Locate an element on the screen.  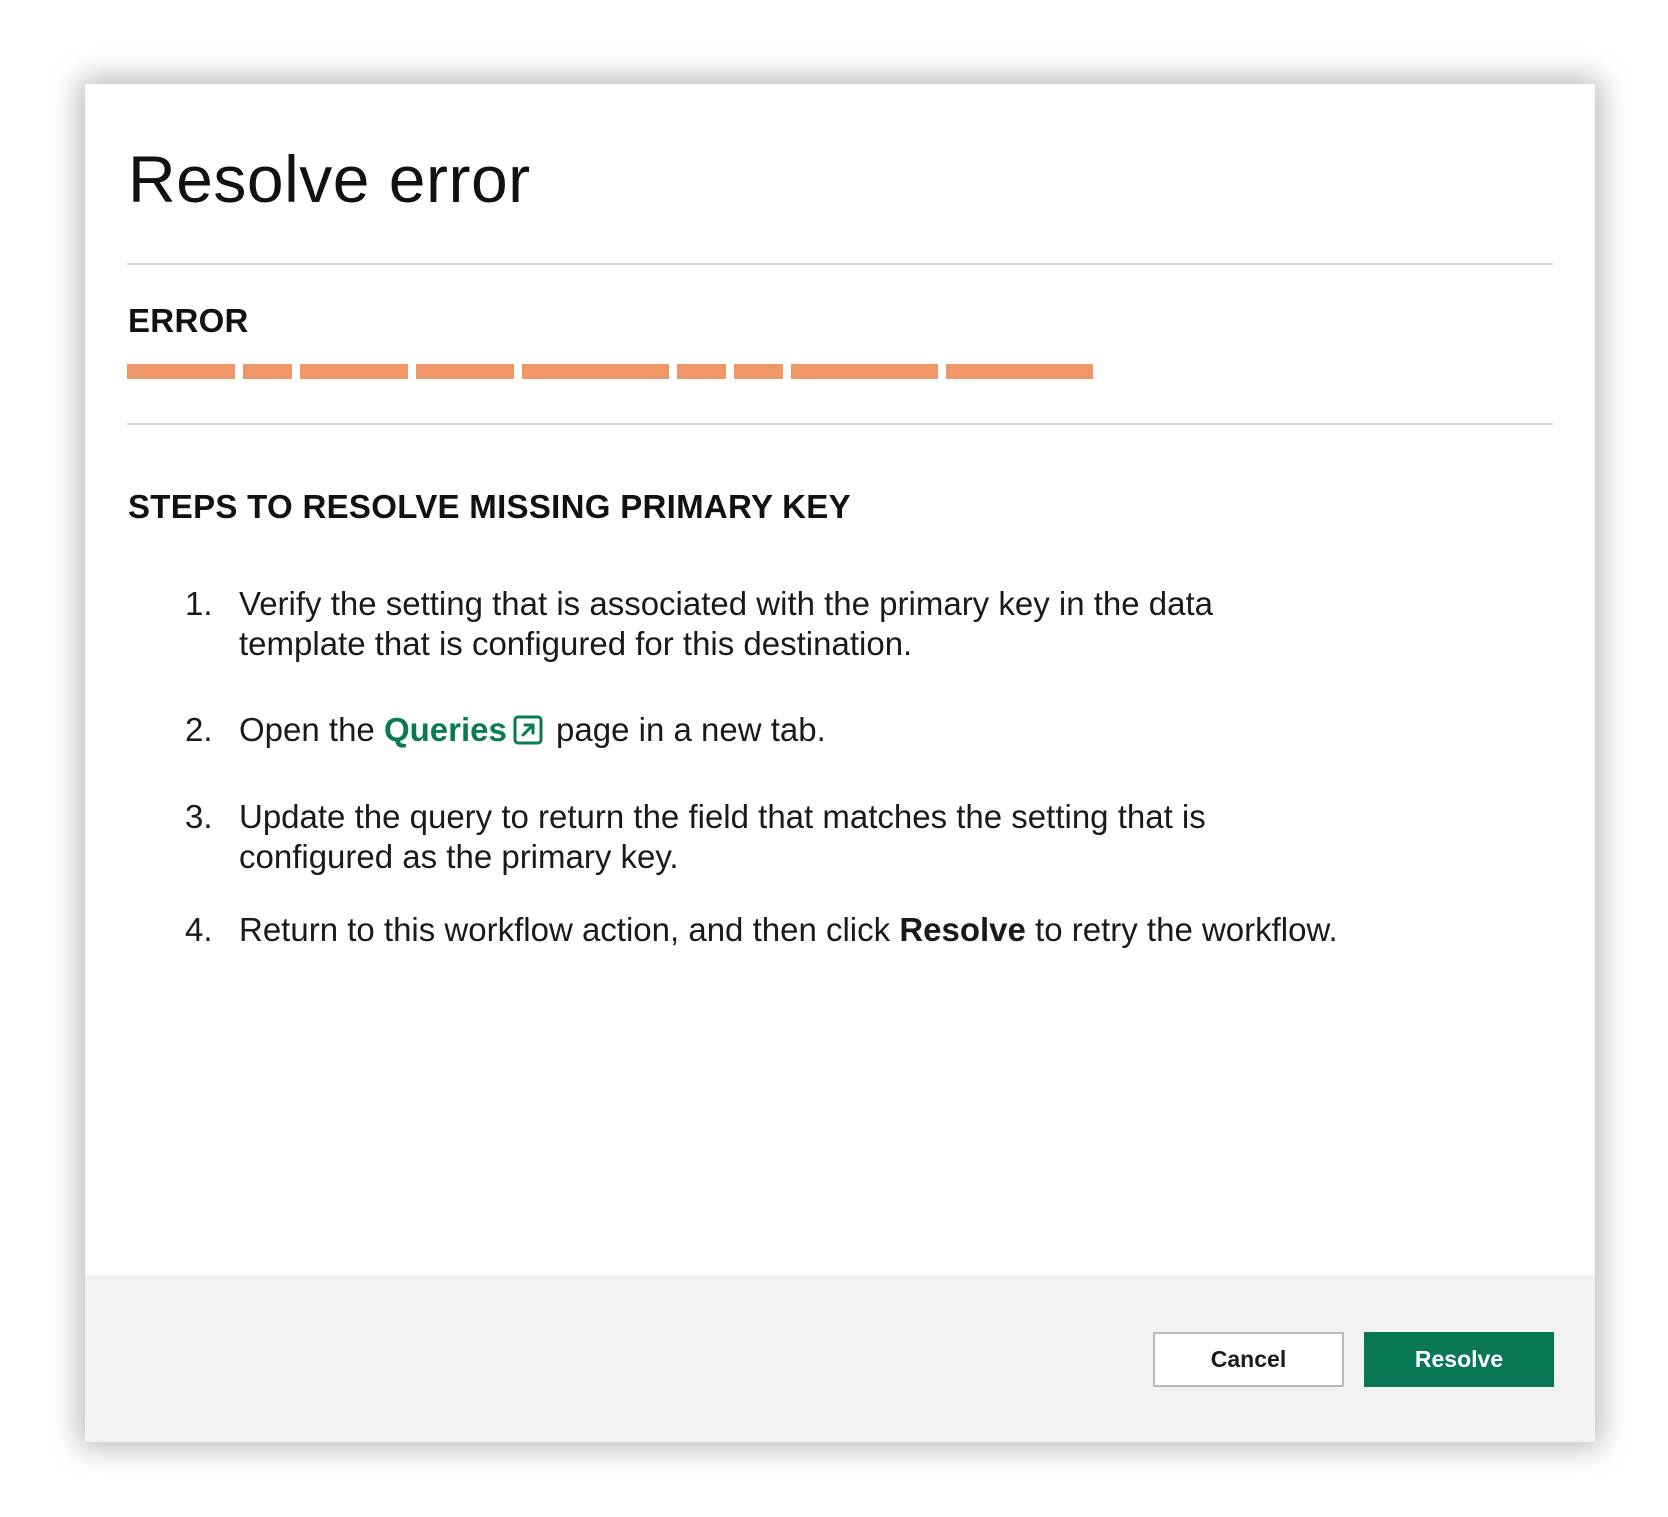
redacted-error-message is located at coordinates (610, 371).